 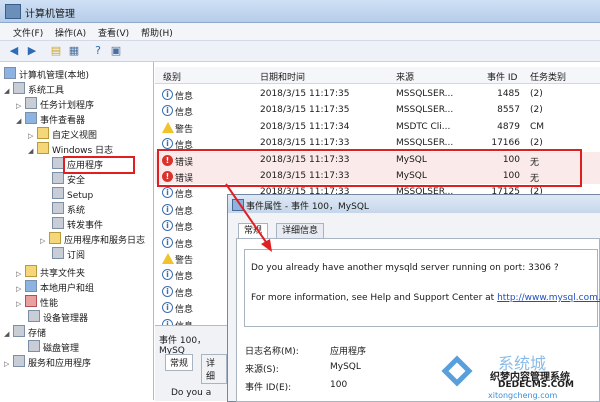 I want to click on field-event-id-label: 事件 ID(E):, so click(x=268, y=388).